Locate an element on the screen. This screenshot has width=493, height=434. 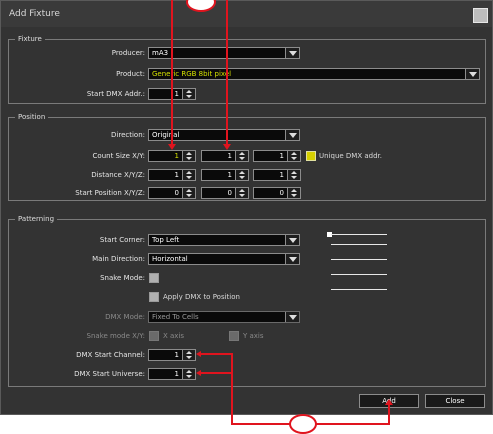
snake-y-label: Y axis is located at coordinates (253, 336).